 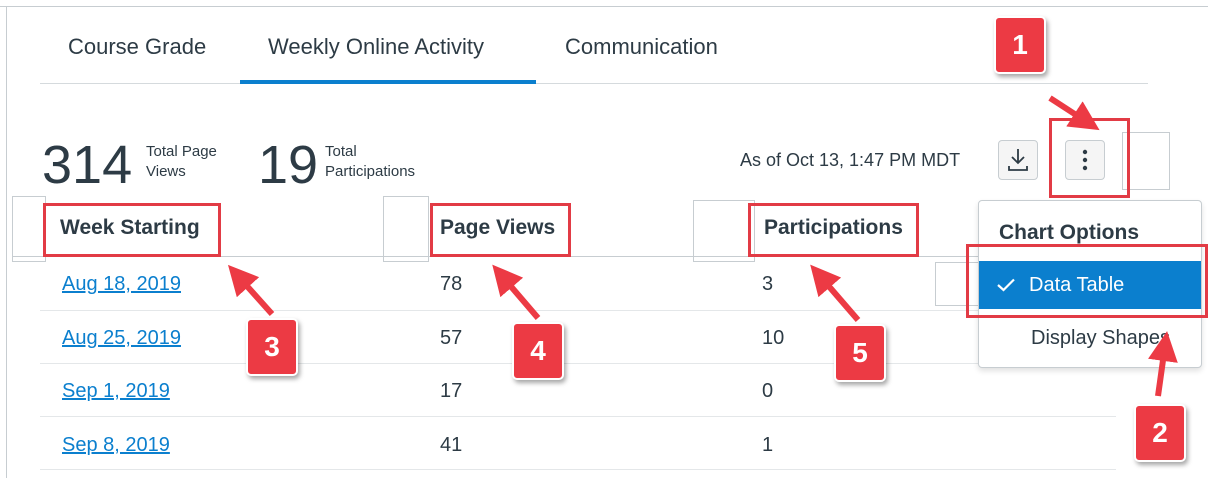 What do you see at coordinates (538, 351) in the screenshot?
I see `annotation-badge-4: 4` at bounding box center [538, 351].